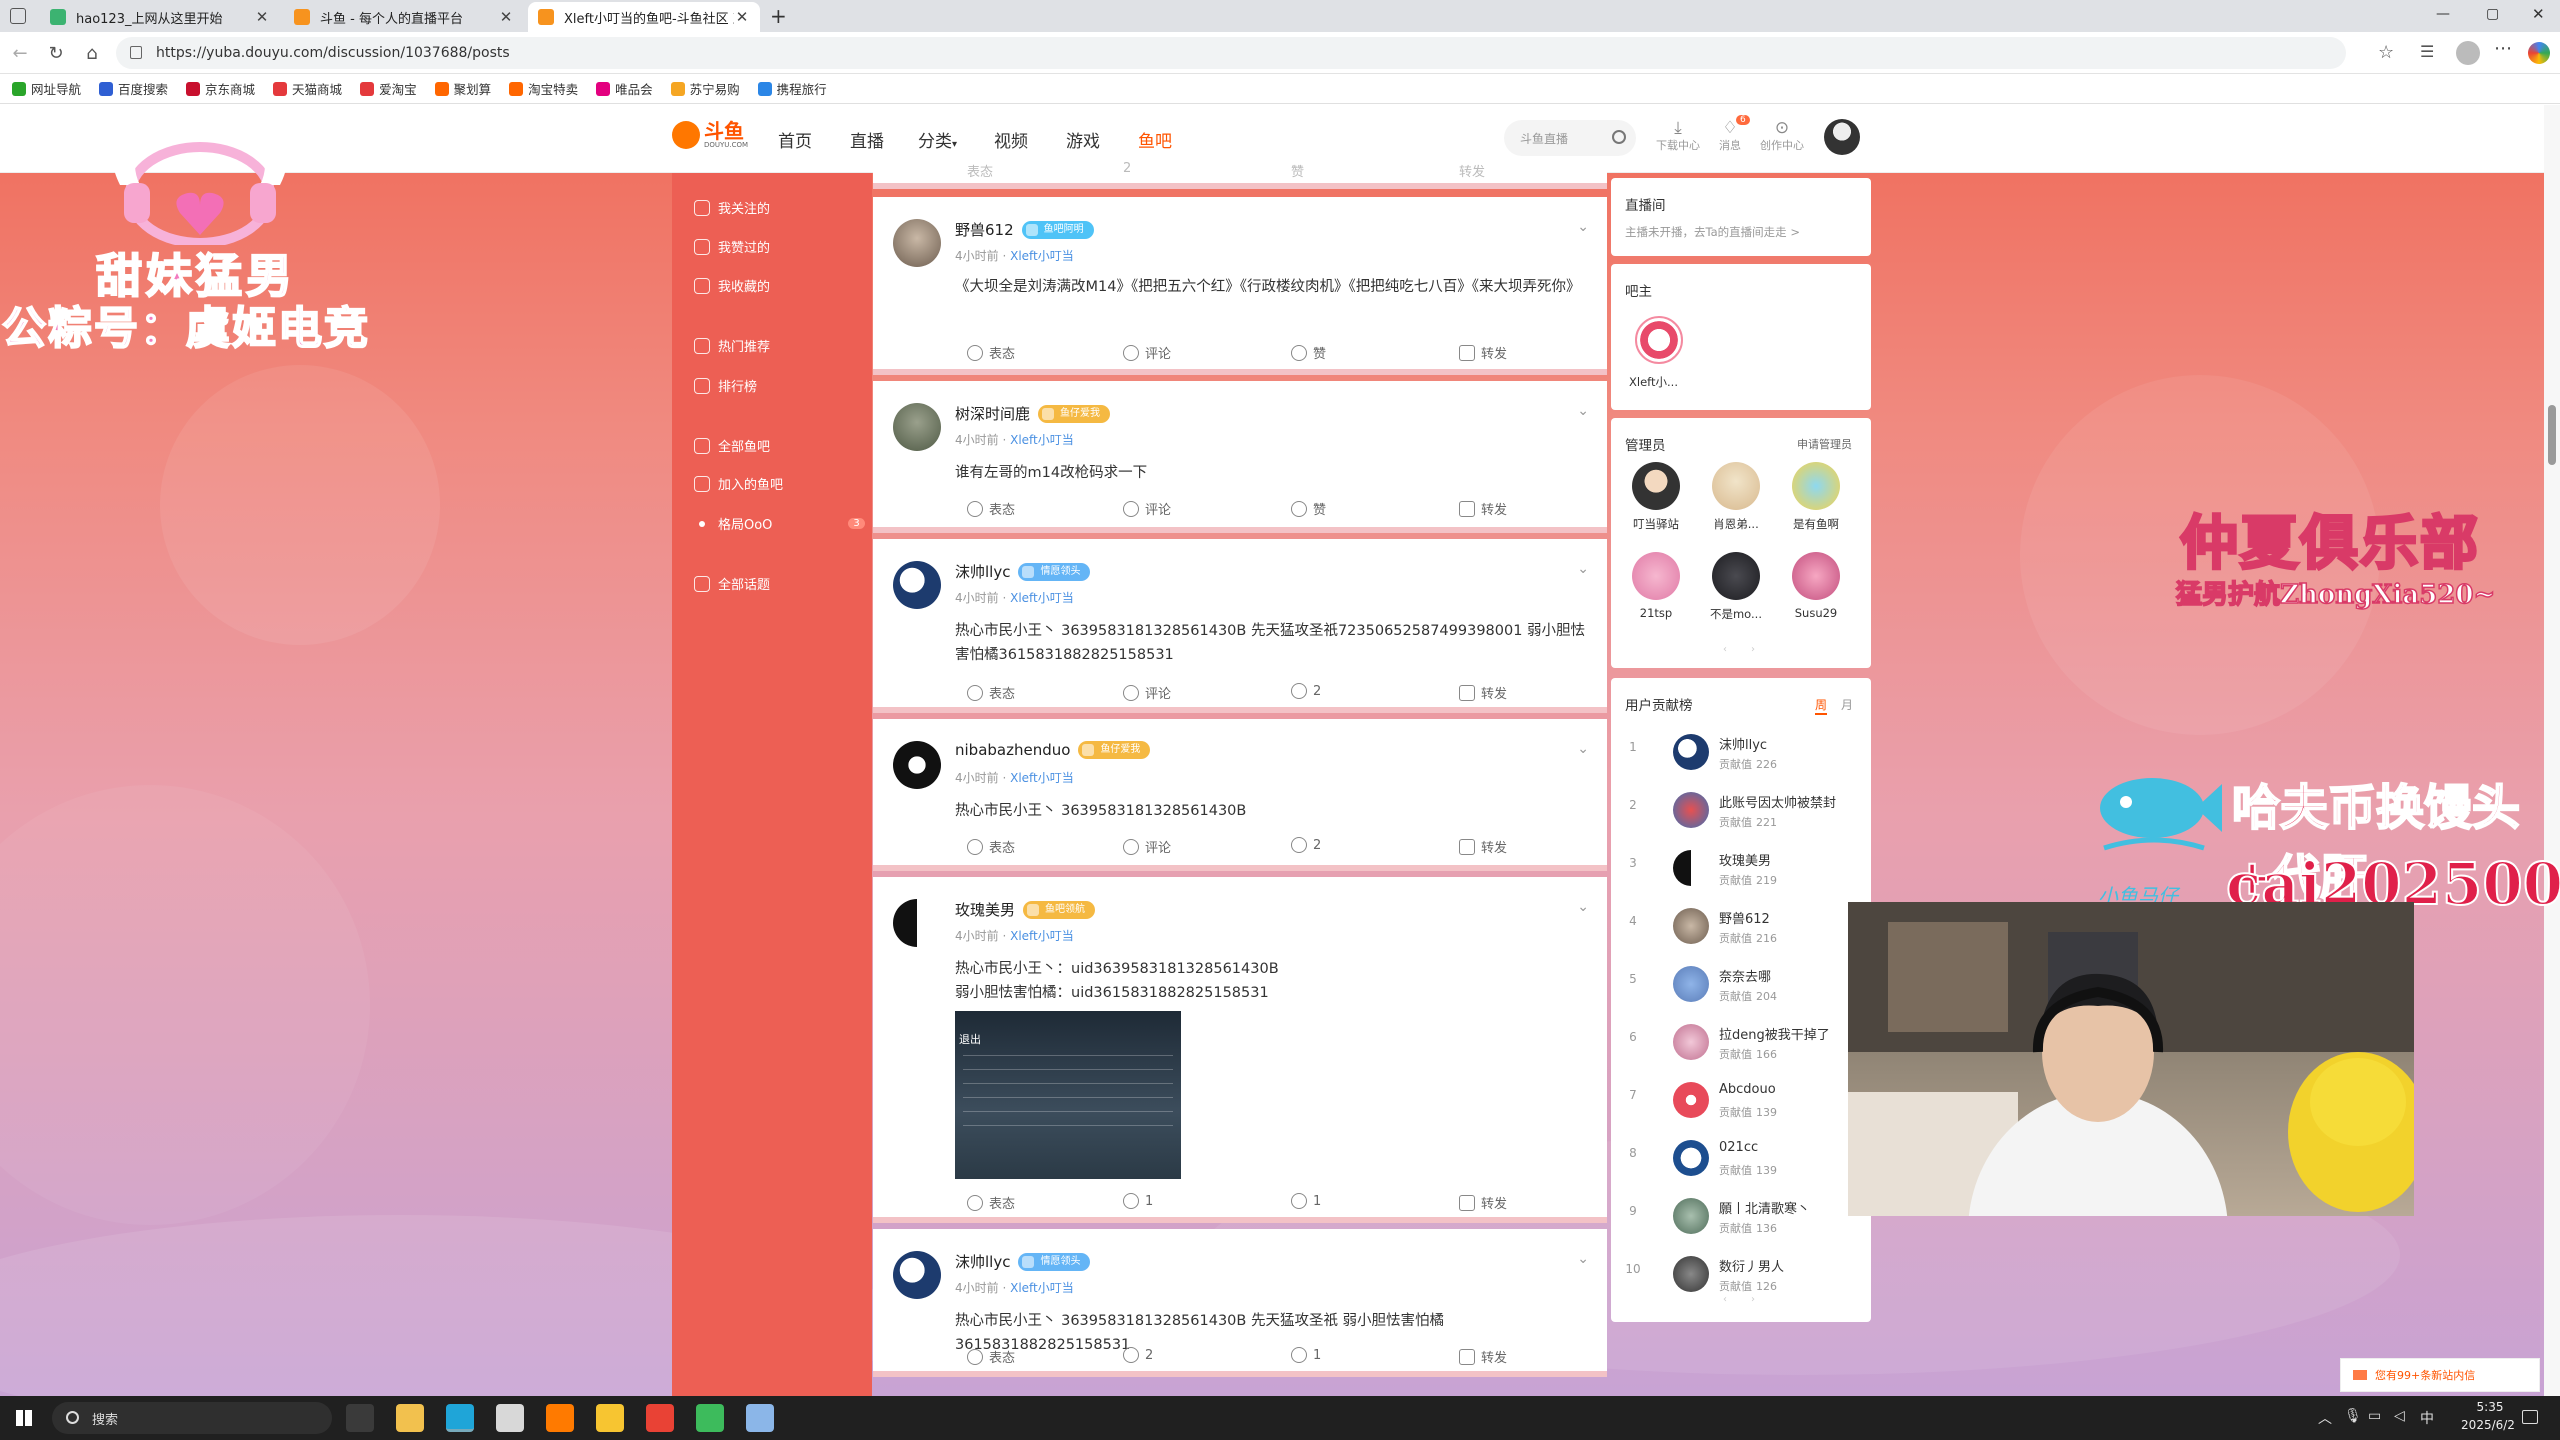  Describe the element at coordinates (2552, 750) in the screenshot. I see `page-scrollbar` at that location.